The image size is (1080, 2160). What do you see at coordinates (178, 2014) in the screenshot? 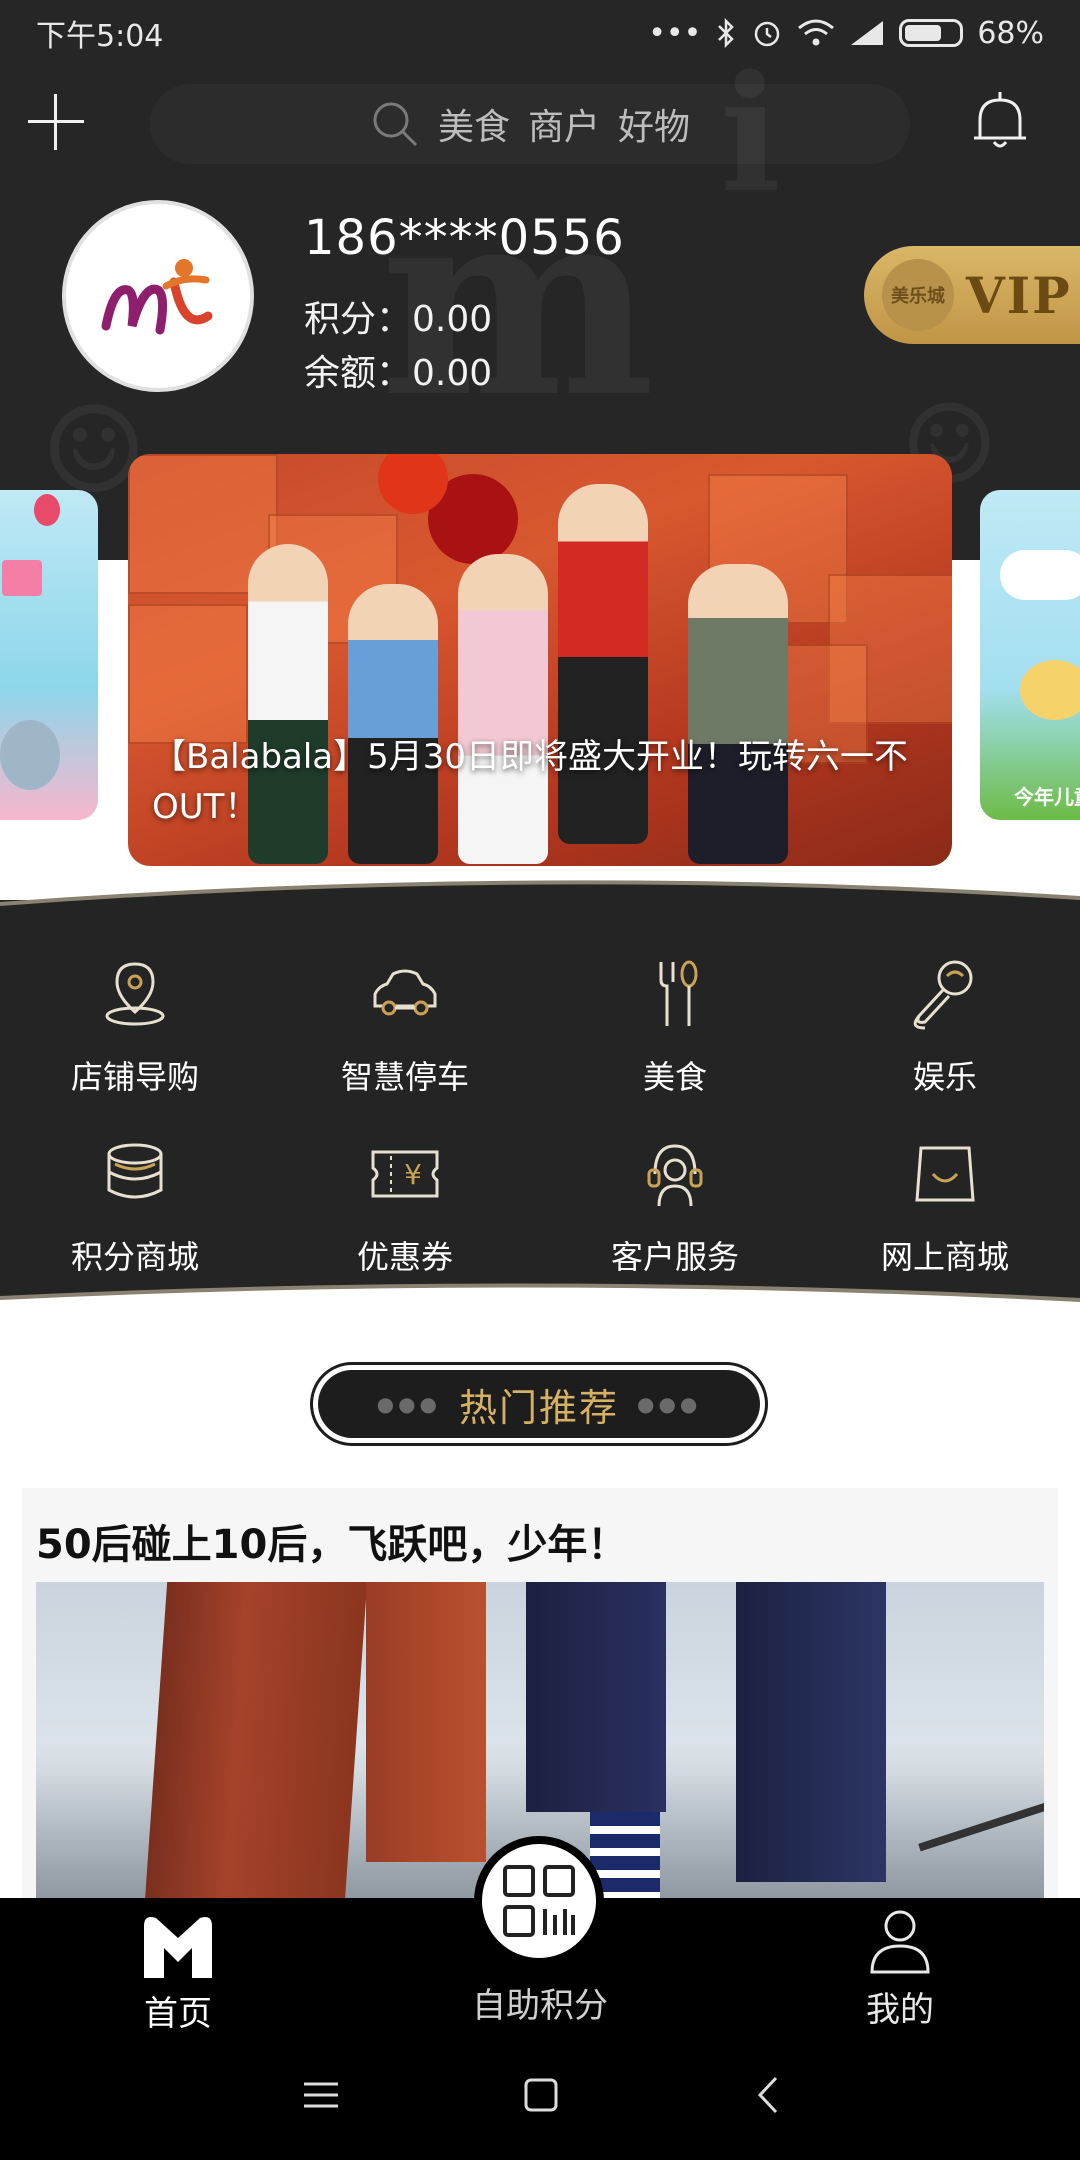
I see `tab-label: 首页` at bounding box center [178, 2014].